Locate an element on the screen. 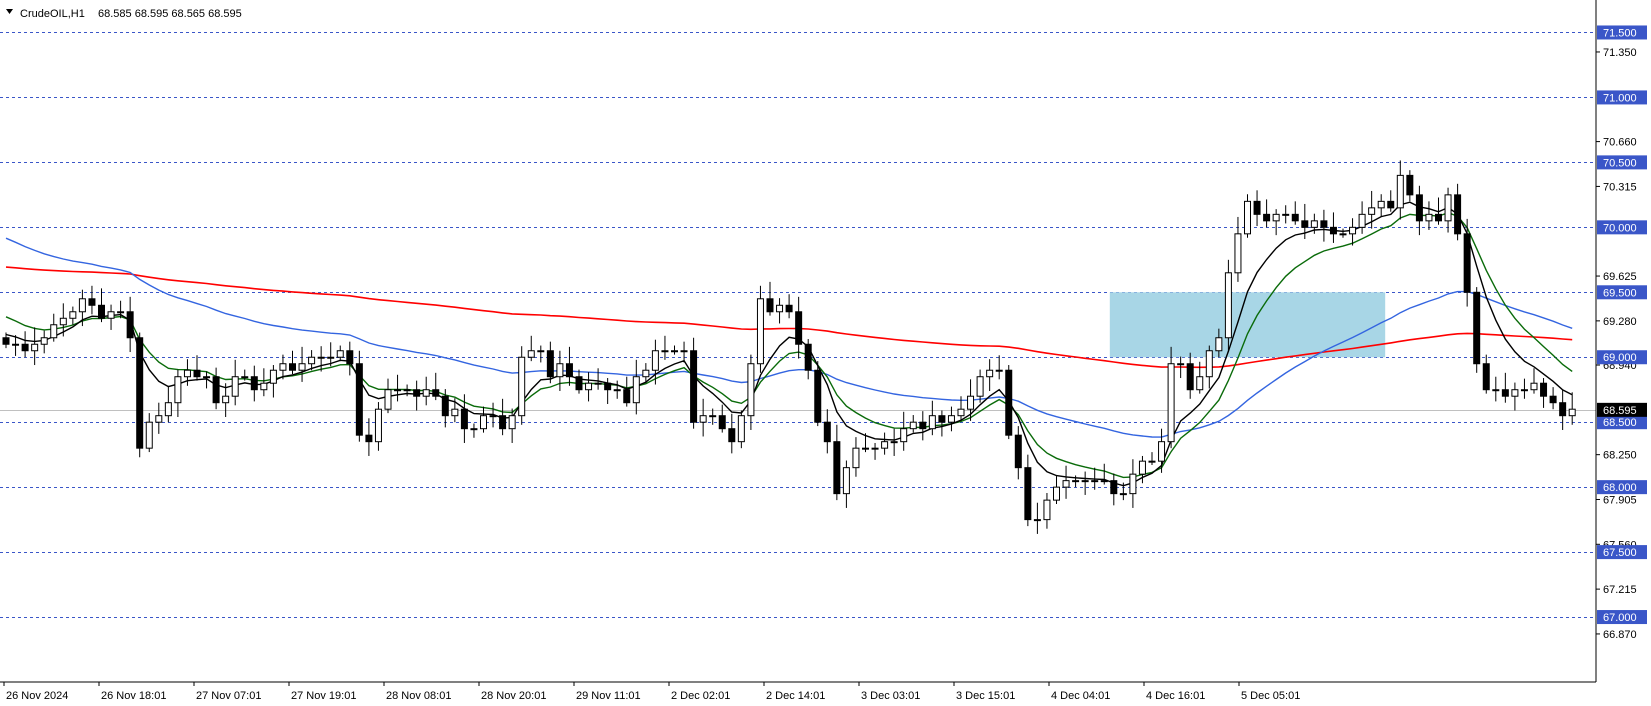 The width and height of the screenshot is (1651, 706). level-box-label: 68.500 is located at coordinates (1620, 423).